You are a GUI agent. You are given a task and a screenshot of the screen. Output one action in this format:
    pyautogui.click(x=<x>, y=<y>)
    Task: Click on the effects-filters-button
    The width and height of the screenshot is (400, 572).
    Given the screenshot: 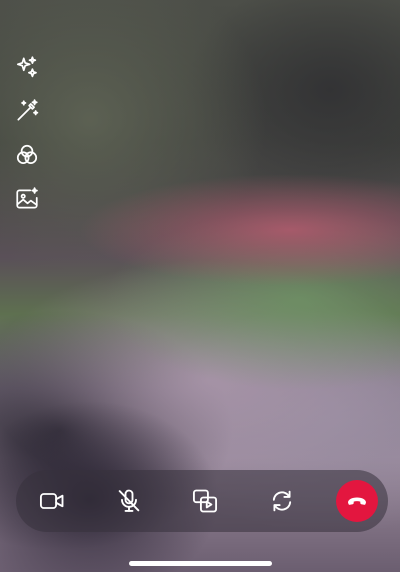 What is the action you would take?
    pyautogui.click(x=27, y=155)
    